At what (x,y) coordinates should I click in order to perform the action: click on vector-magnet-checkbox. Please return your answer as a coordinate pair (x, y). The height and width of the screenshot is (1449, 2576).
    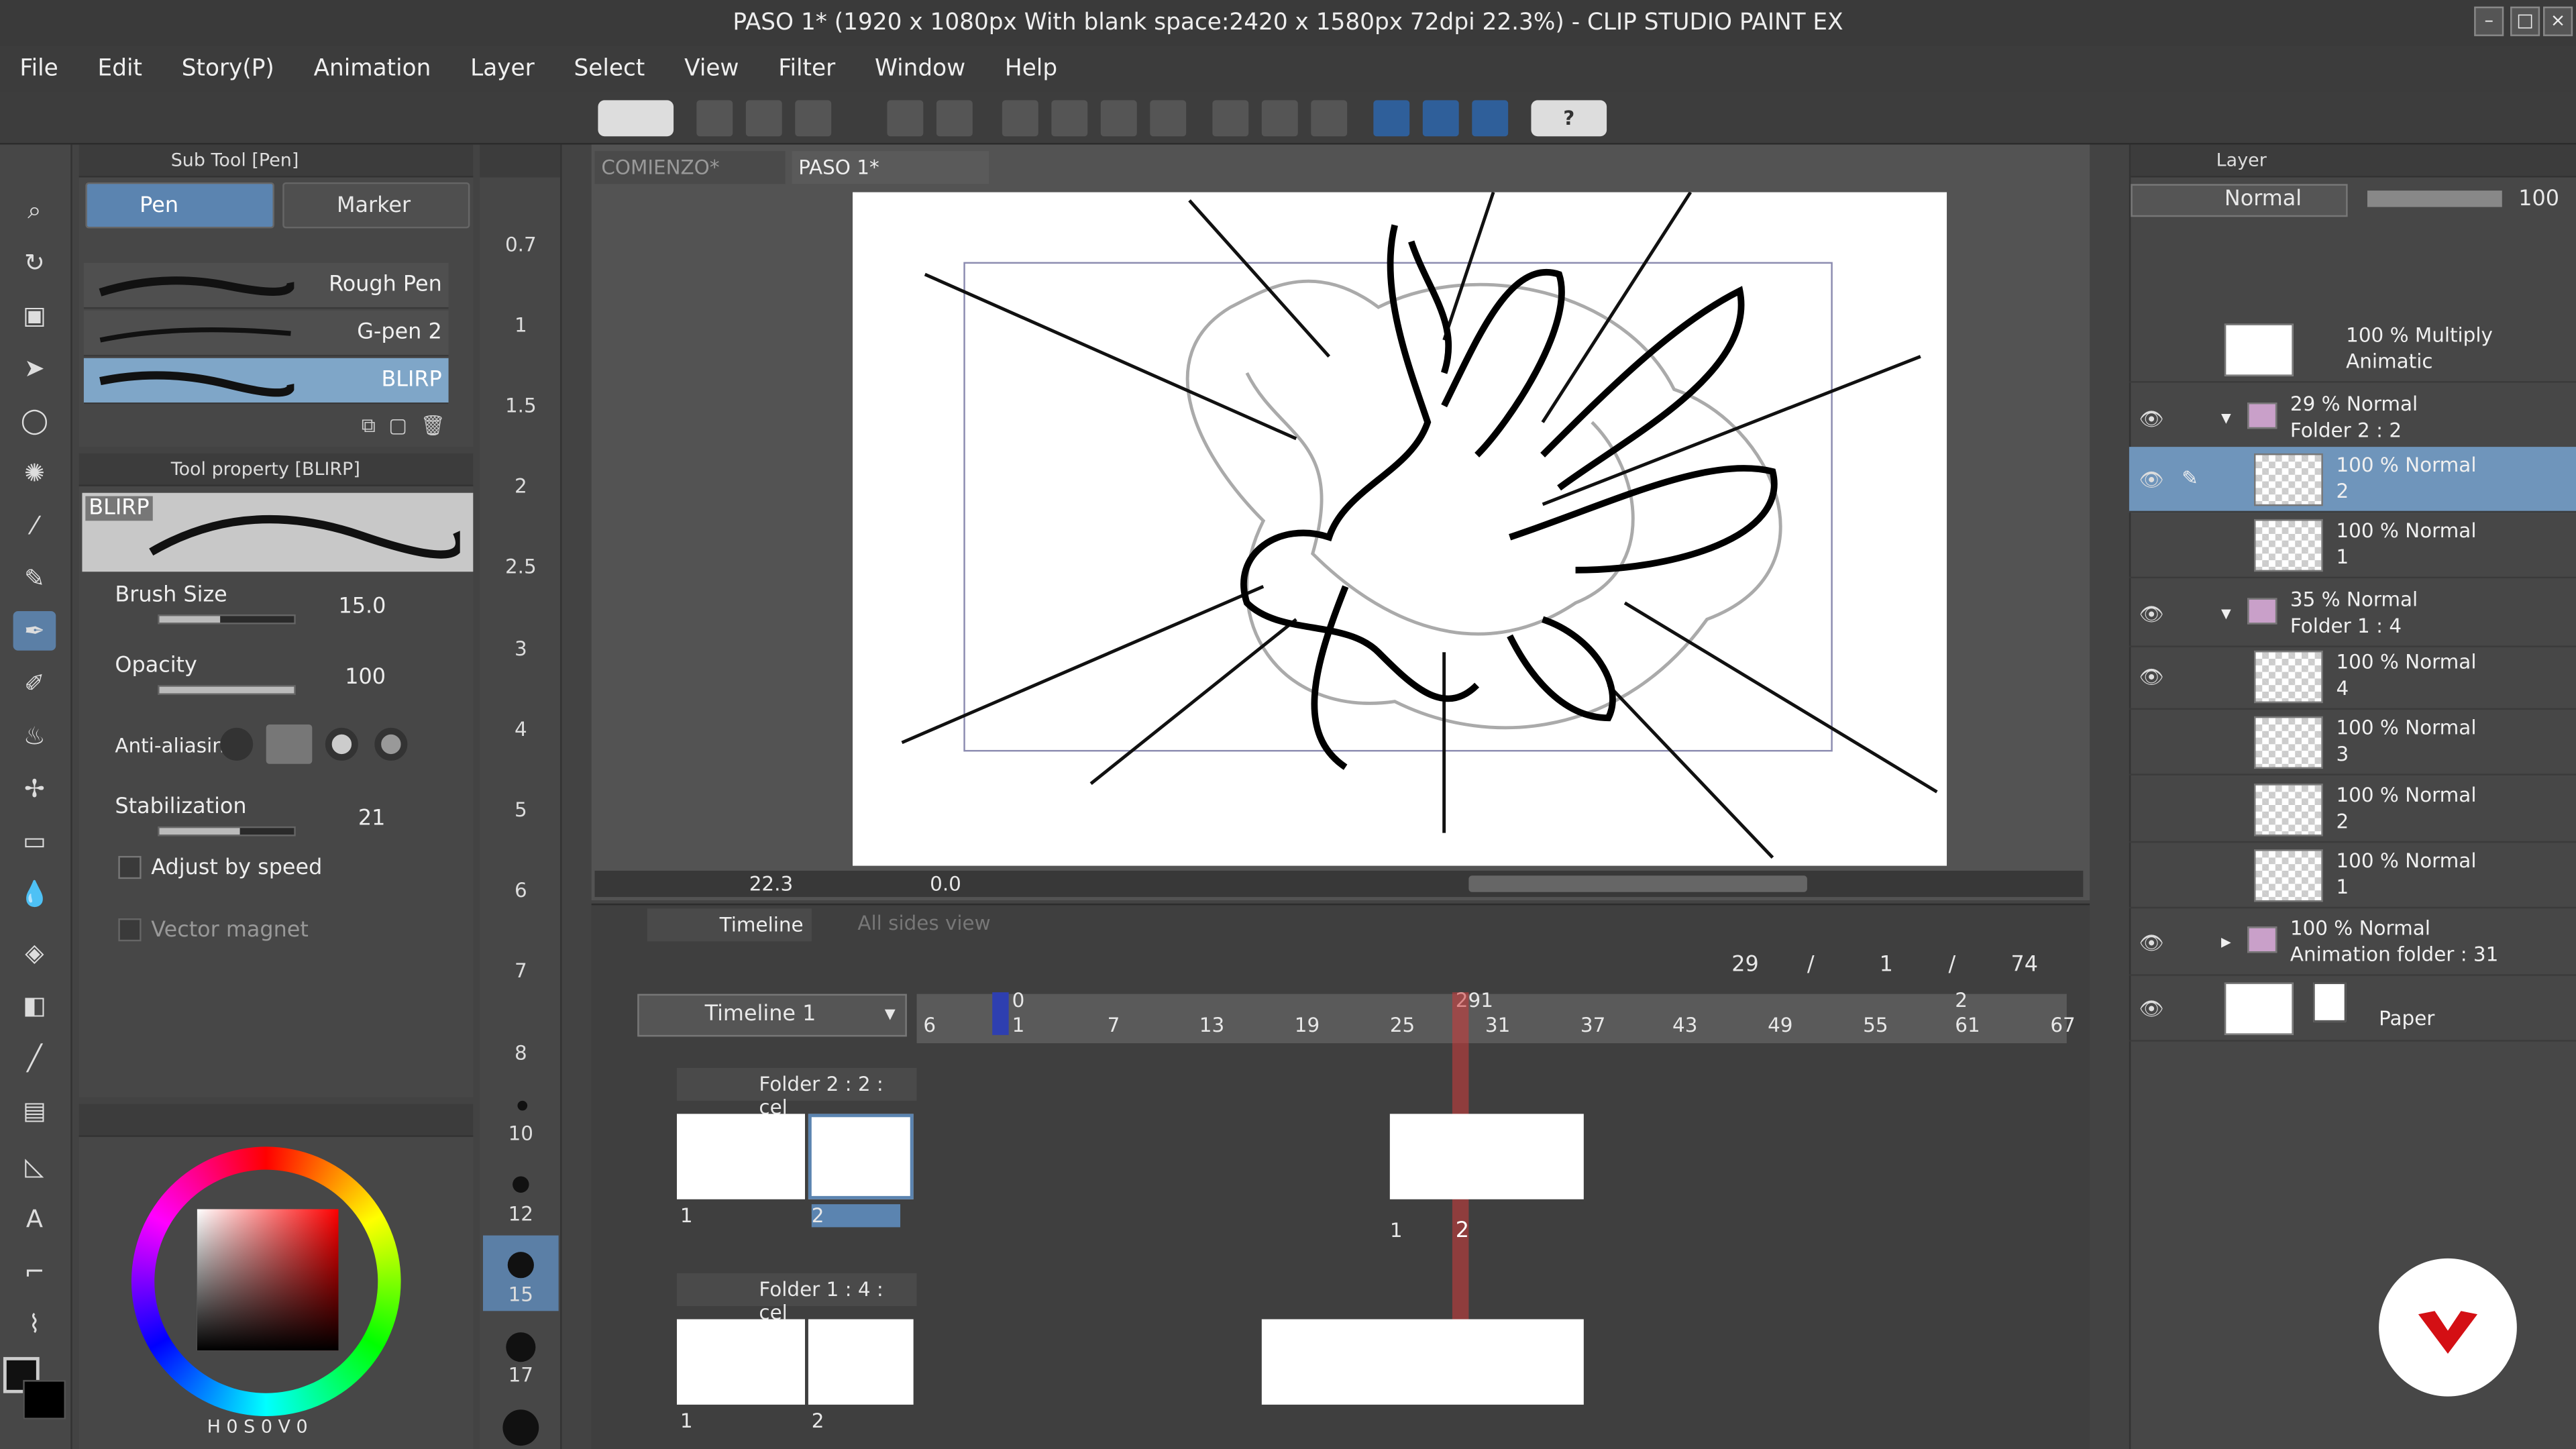
    Looking at the image, I should click on (130, 930).